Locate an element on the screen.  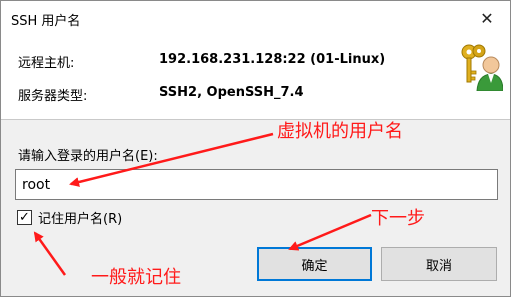
close-icon: ✕ is located at coordinates (487, 18).